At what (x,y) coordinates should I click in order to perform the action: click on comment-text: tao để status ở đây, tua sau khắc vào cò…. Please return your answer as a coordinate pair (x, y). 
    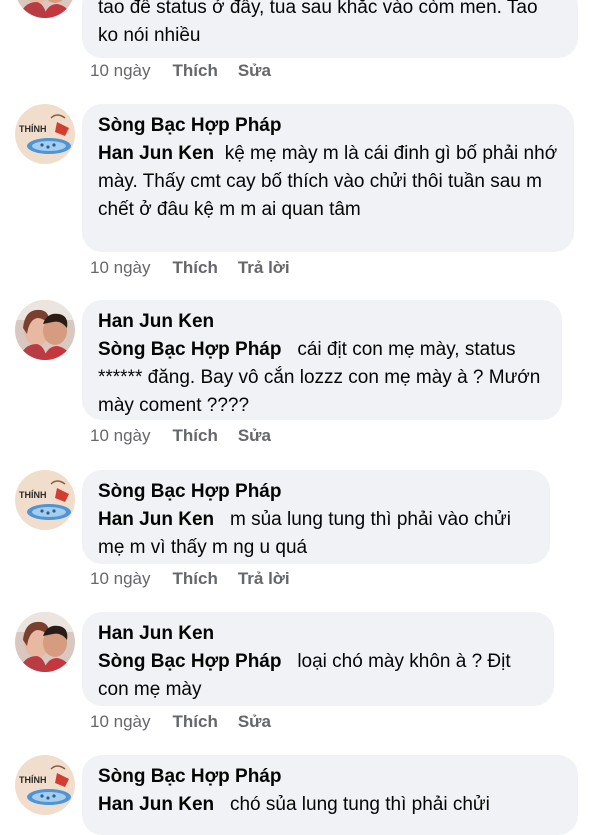
    Looking at the image, I should click on (318, 23).